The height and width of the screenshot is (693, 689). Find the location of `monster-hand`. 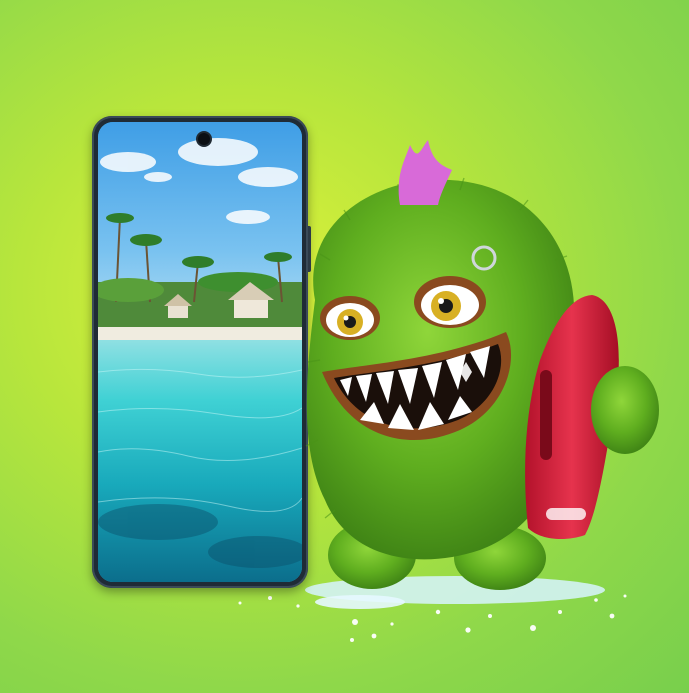

monster-hand is located at coordinates (625, 410).